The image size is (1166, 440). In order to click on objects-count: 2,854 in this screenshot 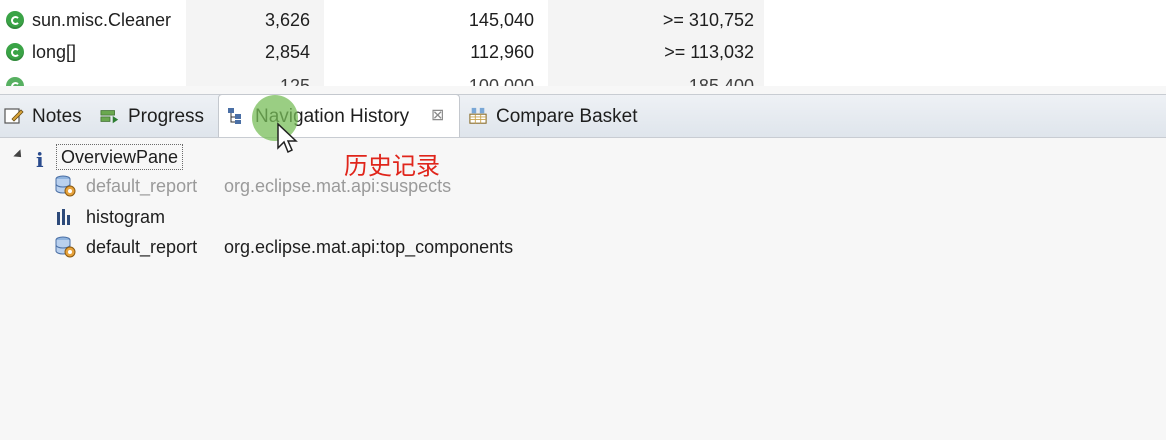, I will do `click(287, 52)`.